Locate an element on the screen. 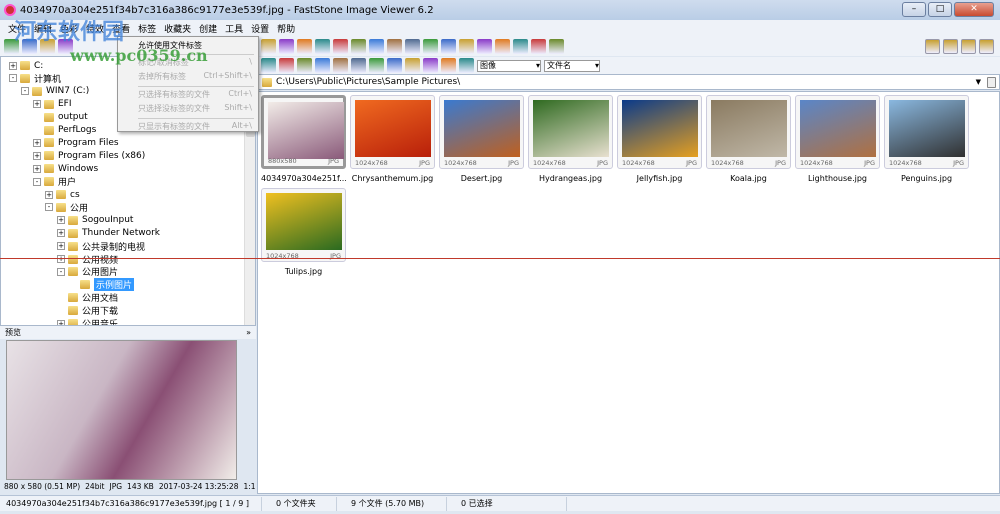 This screenshot has height=514, width=1000. tree-node: - 用户 is located at coordinates (54, 181).